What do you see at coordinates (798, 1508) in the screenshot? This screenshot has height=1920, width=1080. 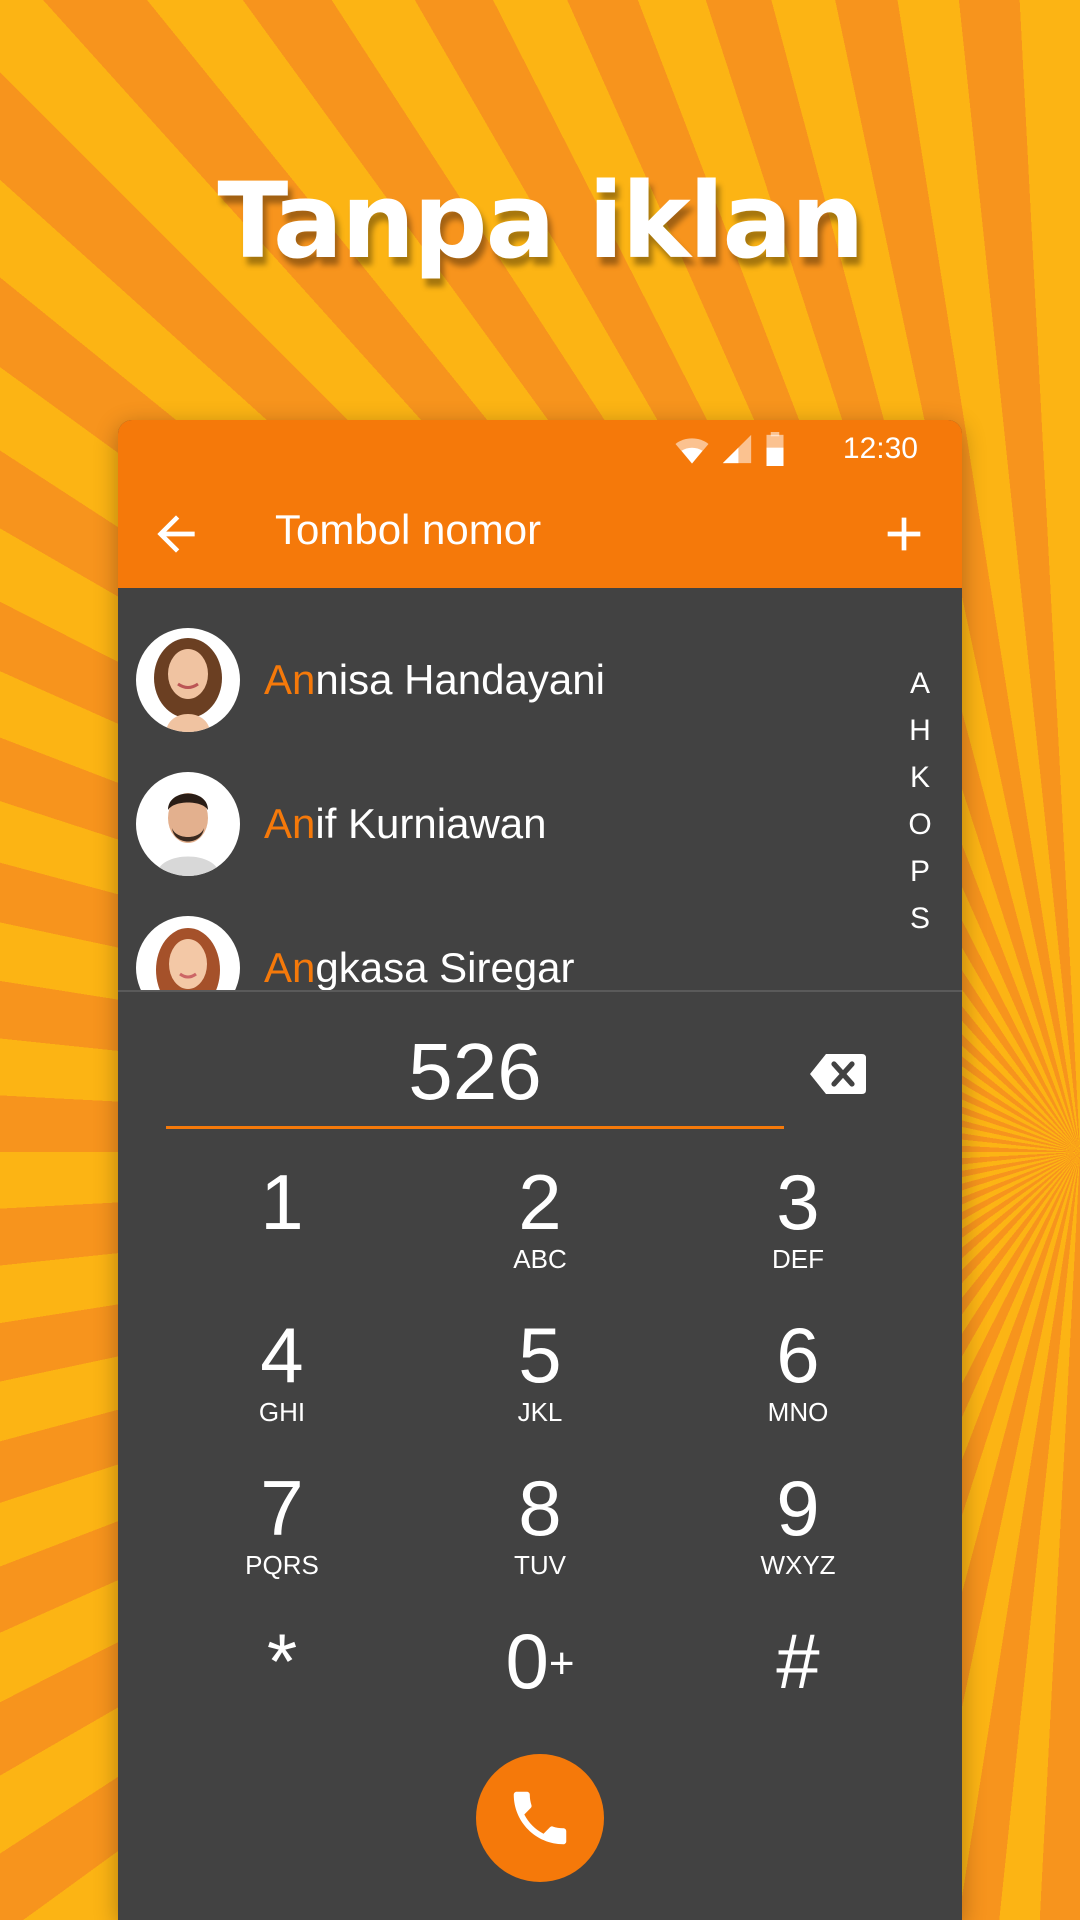 I see `key-digit: 9` at bounding box center [798, 1508].